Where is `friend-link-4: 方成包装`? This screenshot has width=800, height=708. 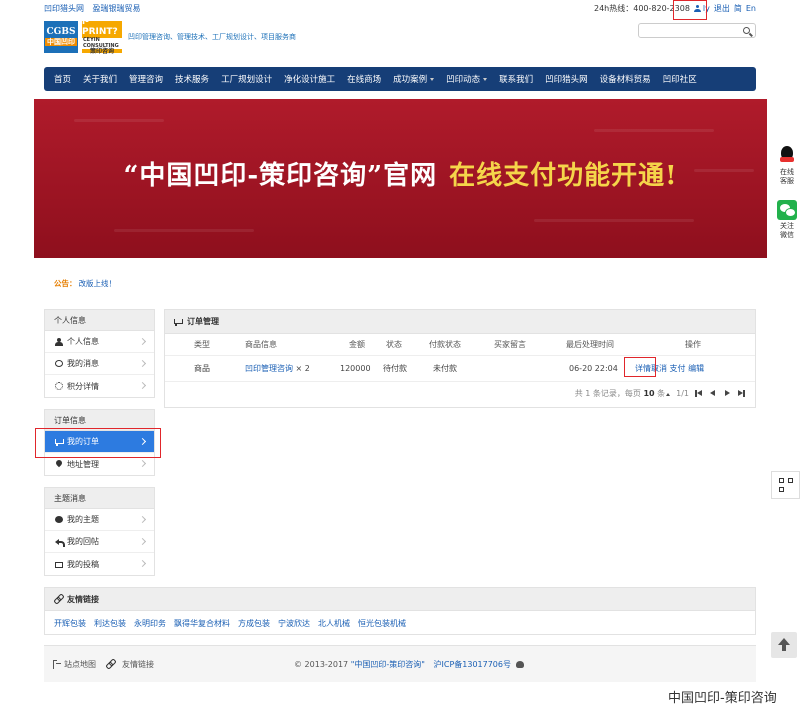
friend-link-4: 方成包装 is located at coordinates (254, 623).